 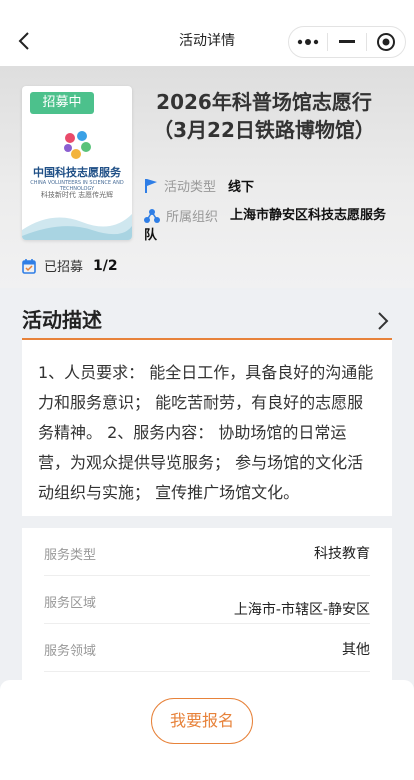 I want to click on status-badge: 招募中, so click(x=62, y=103).